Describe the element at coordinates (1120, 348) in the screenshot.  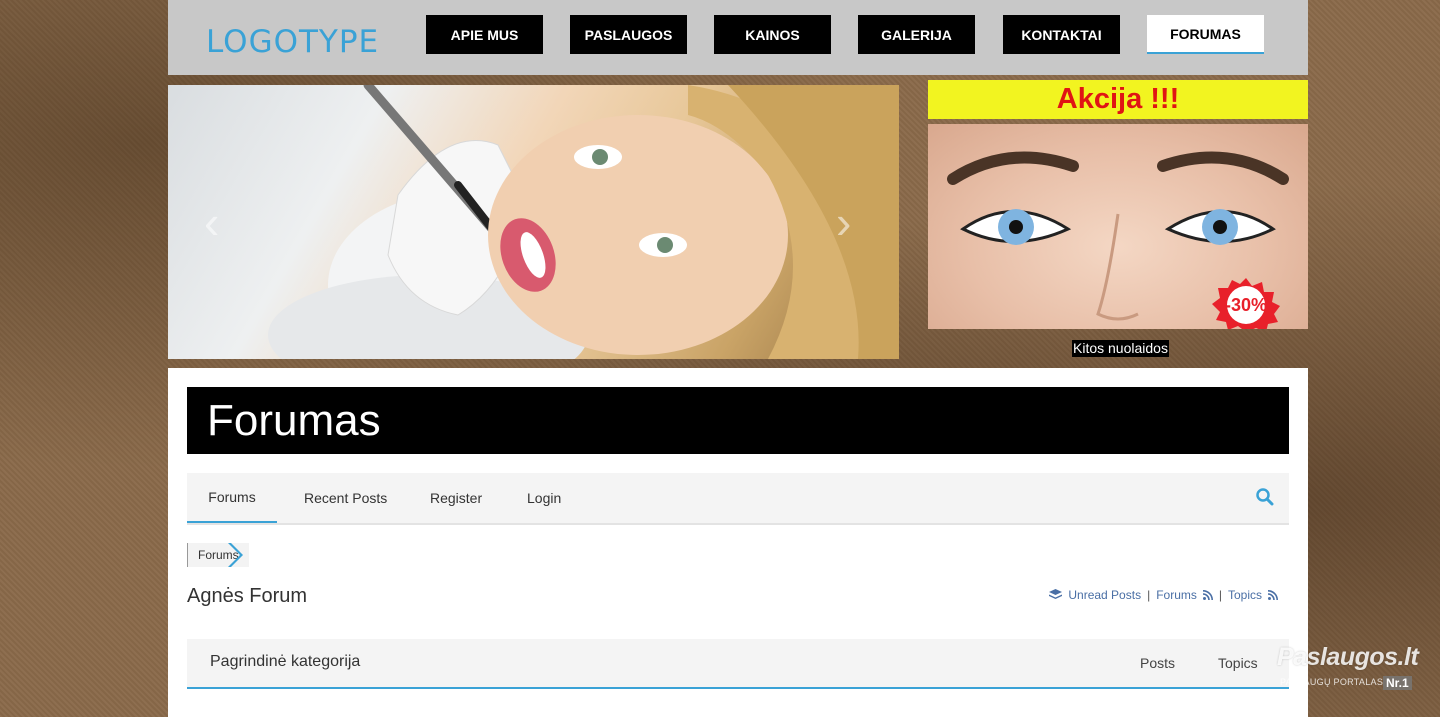
I see `other-discounts-link: Kitos nuolaidos` at that location.